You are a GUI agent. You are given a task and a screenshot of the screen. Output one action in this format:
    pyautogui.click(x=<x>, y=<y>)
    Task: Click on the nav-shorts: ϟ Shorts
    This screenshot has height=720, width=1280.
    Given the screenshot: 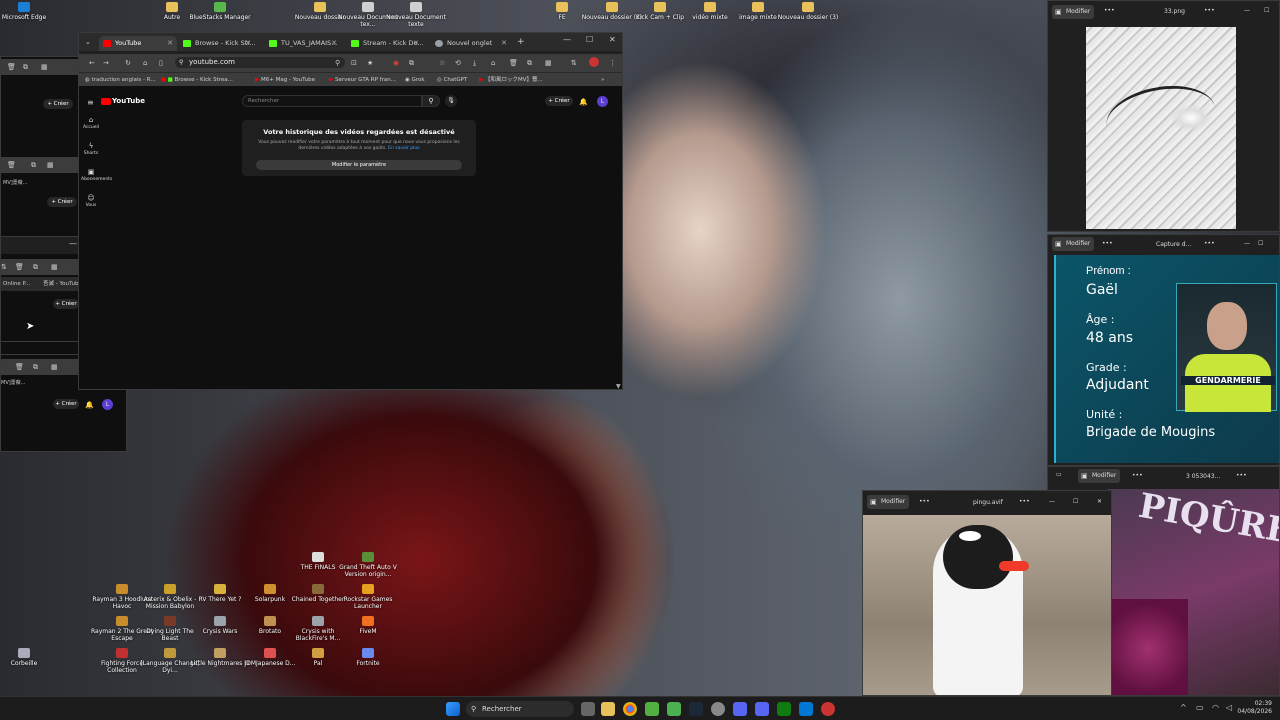 What is the action you would take?
    pyautogui.click(x=91, y=149)
    